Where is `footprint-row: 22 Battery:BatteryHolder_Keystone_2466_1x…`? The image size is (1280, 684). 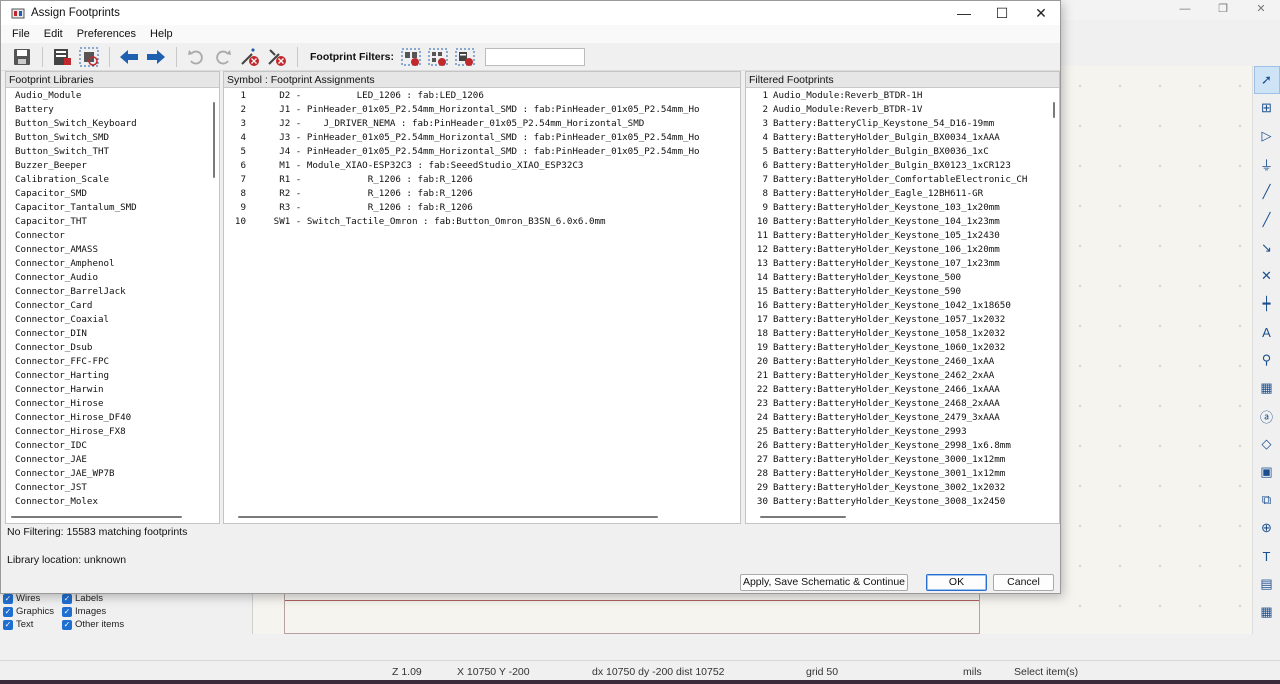 footprint-row: 22 Battery:BatteryHolder_Keystone_2466_1x… is located at coordinates (902, 390).